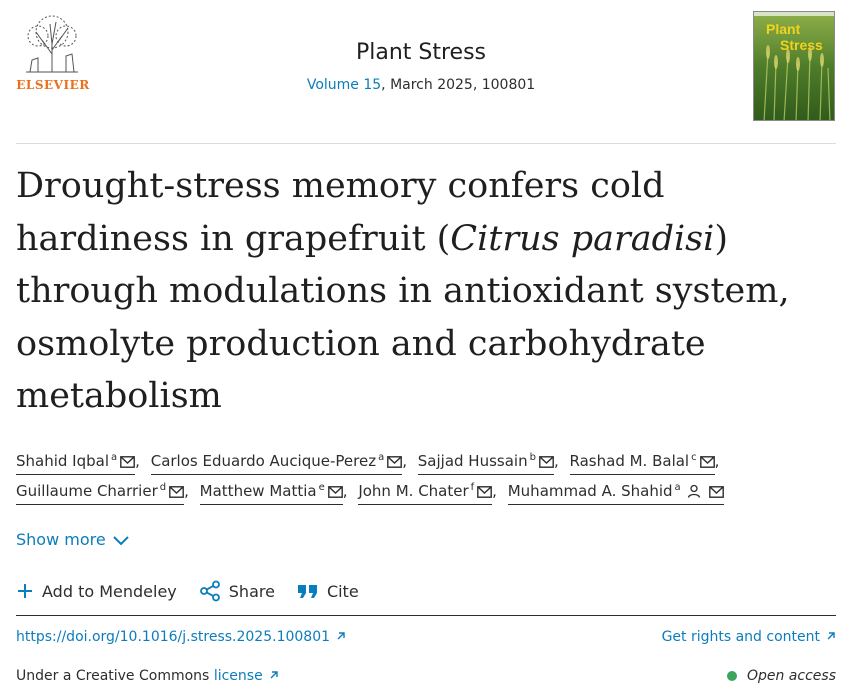  I want to click on author-link: Carlos Eduardo Aucique-Perez a, so click(276, 461).